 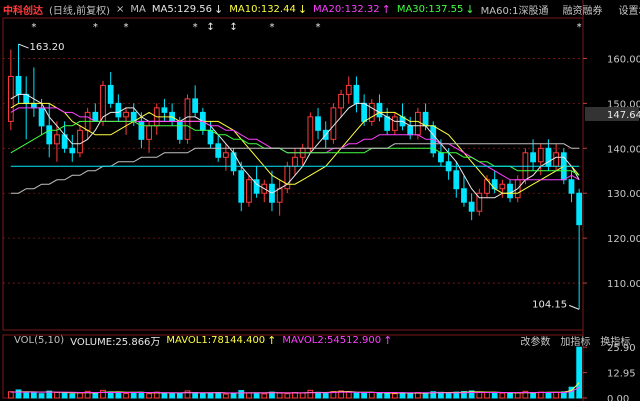 What do you see at coordinates (115, 342) in the screenshot?
I see `volume-value: VOLUME:25.866万` at bounding box center [115, 342].